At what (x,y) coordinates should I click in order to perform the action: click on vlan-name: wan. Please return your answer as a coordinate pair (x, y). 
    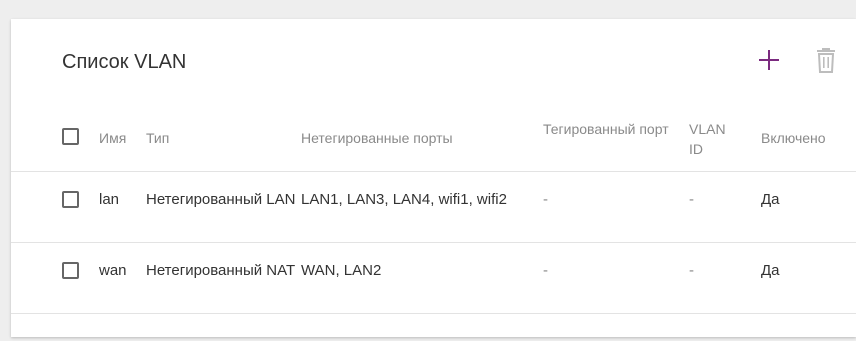
    Looking at the image, I should click on (113, 270).